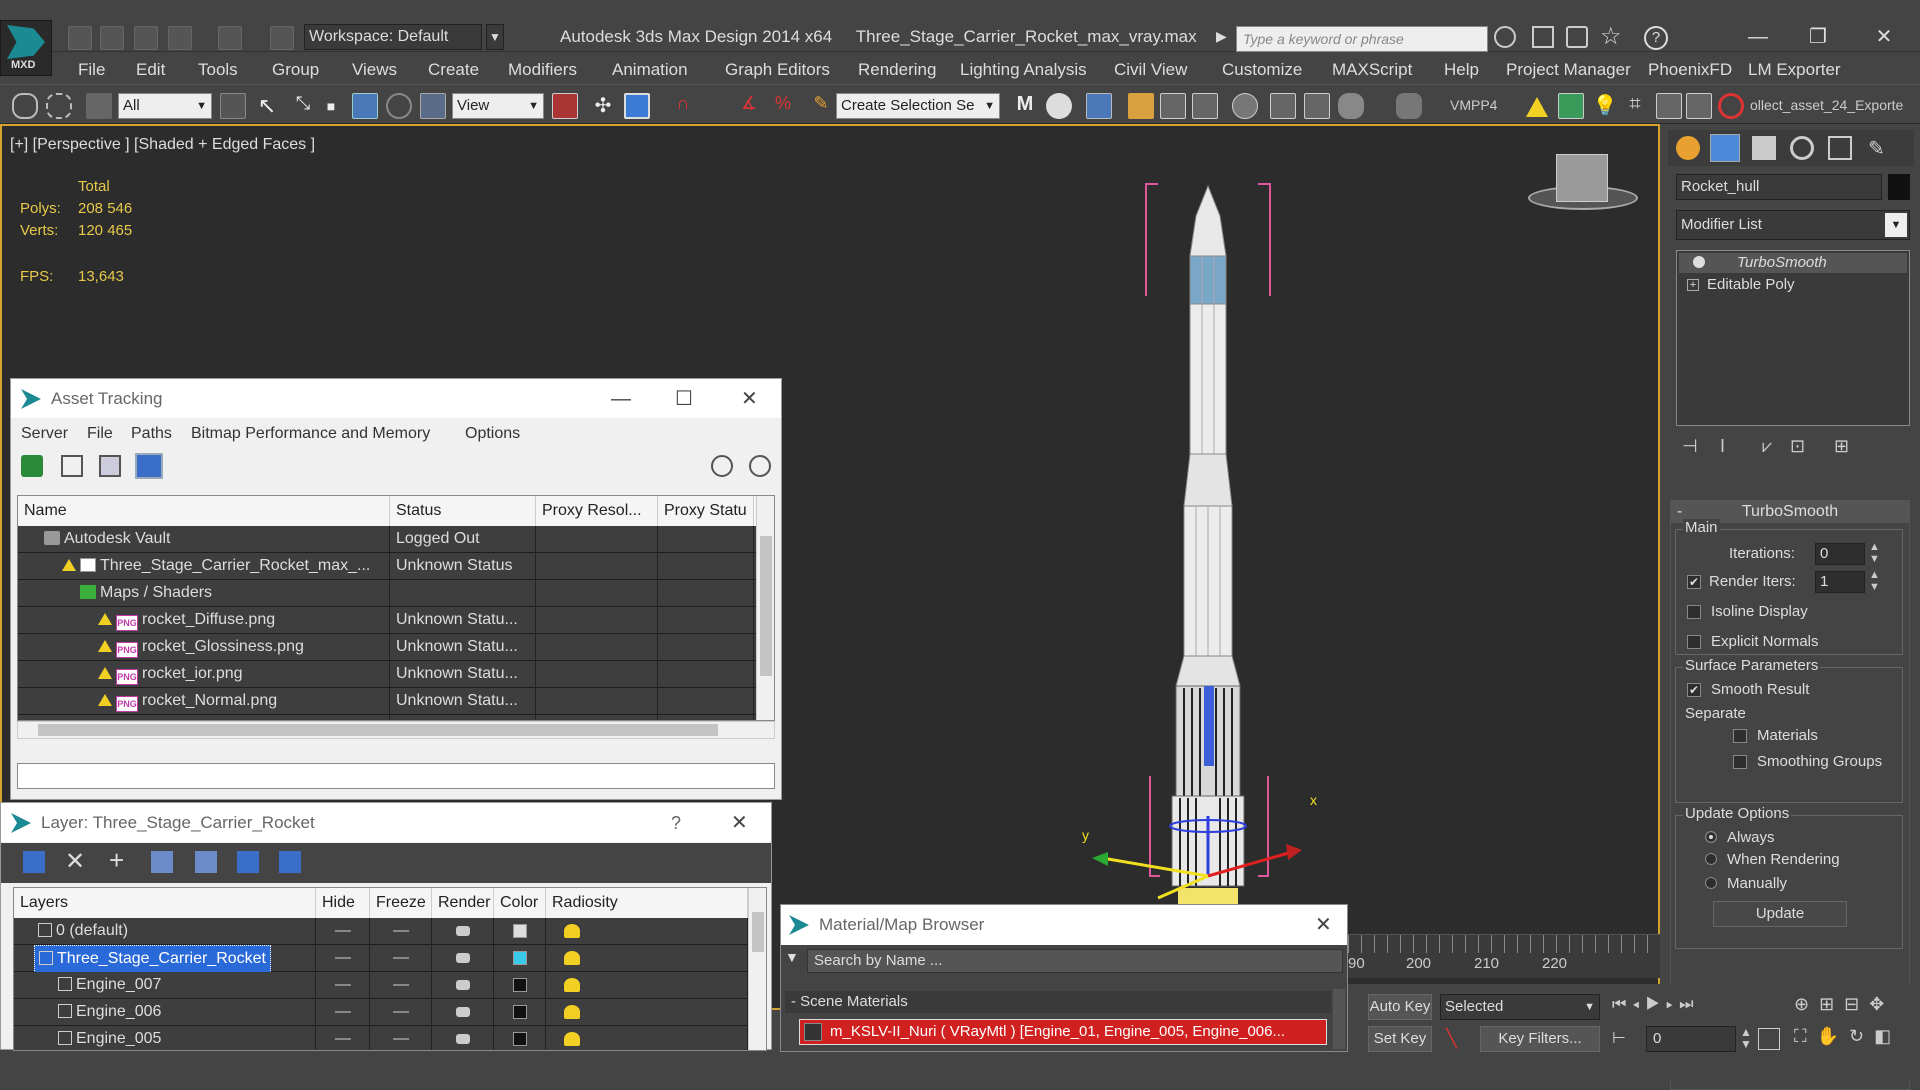 Image resolution: width=1920 pixels, height=1090 pixels. Describe the element at coordinates (1025, 106) in the screenshot. I see `mirror-icon: M` at that location.